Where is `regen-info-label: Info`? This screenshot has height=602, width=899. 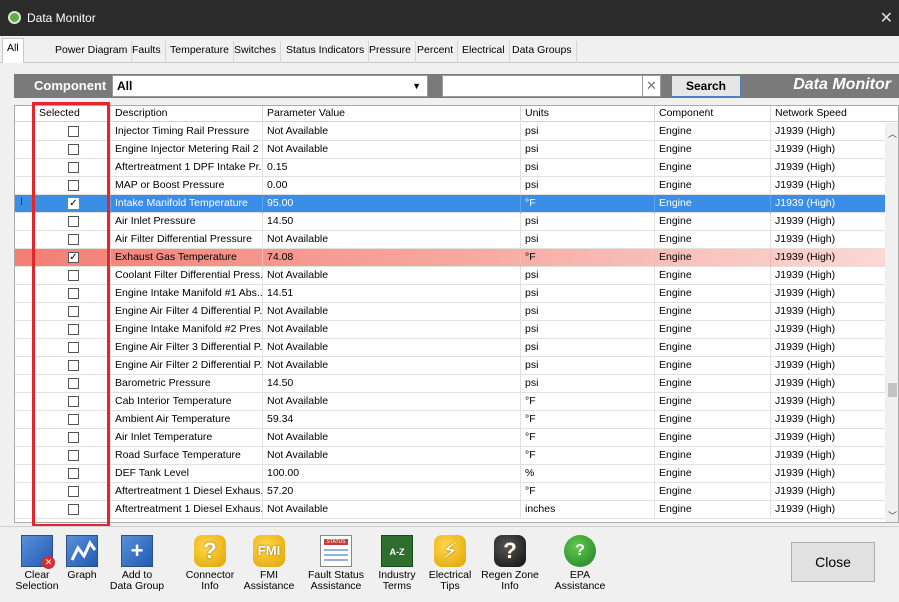 regen-info-label: Info is located at coordinates (510, 586).